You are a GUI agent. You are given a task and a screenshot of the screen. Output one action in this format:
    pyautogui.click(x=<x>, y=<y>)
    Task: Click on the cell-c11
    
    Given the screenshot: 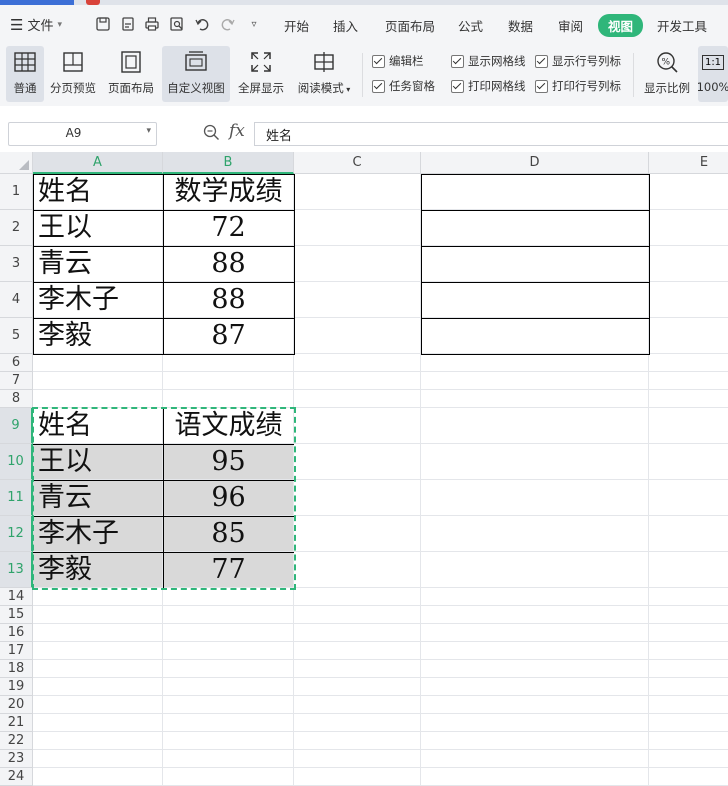 What is the action you would take?
    pyautogui.click(x=357, y=498)
    